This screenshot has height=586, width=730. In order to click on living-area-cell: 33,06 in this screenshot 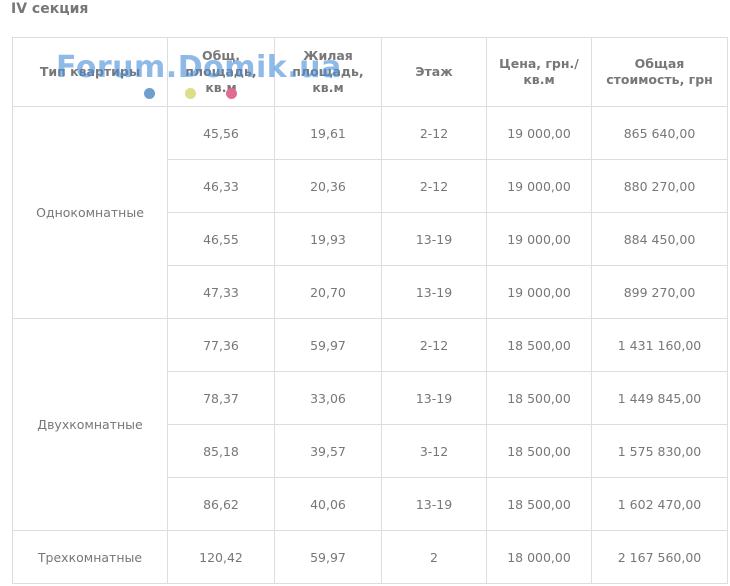, I will do `click(328, 398)`.